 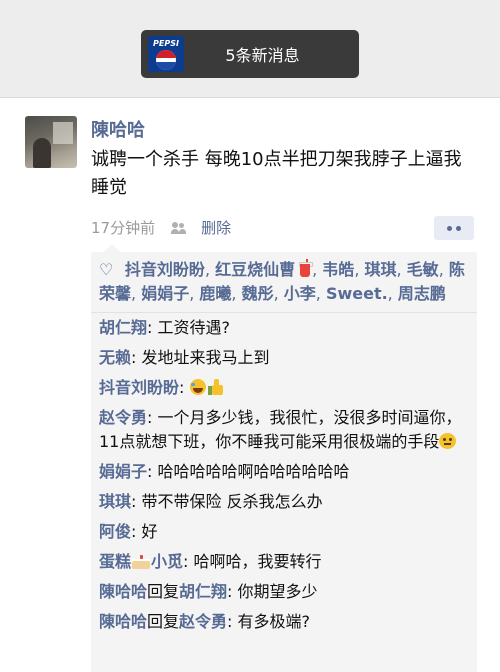 I want to click on delete-button: 删除, so click(x=216, y=227).